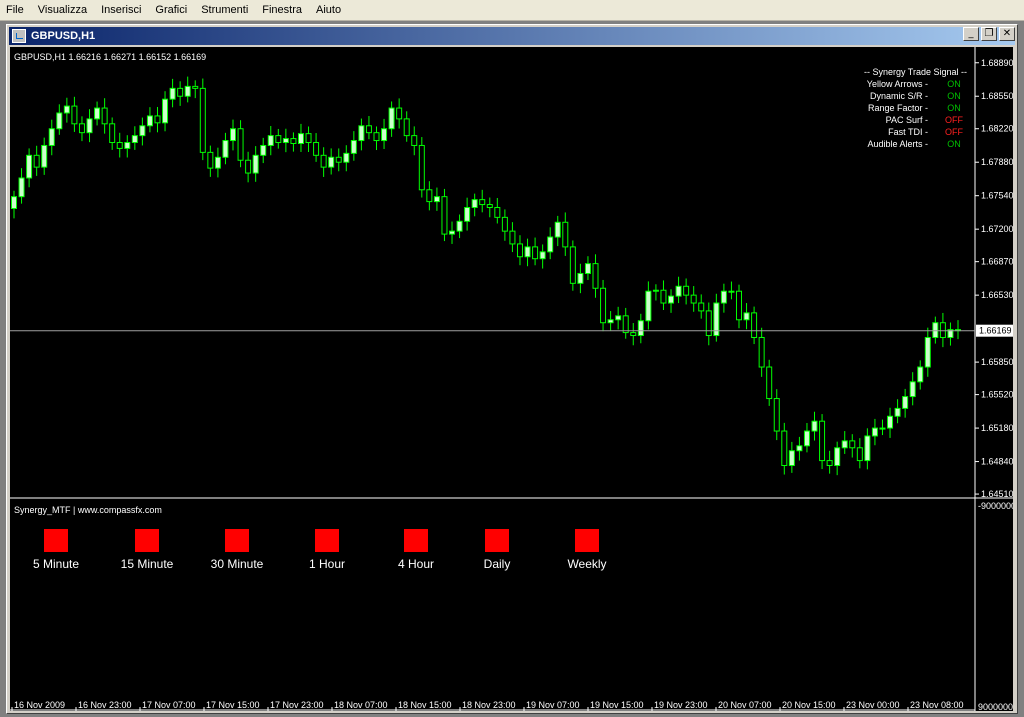 Image resolution: width=1024 pixels, height=717 pixels. Describe the element at coordinates (15, 10) in the screenshot. I see `menu-file: File` at that location.